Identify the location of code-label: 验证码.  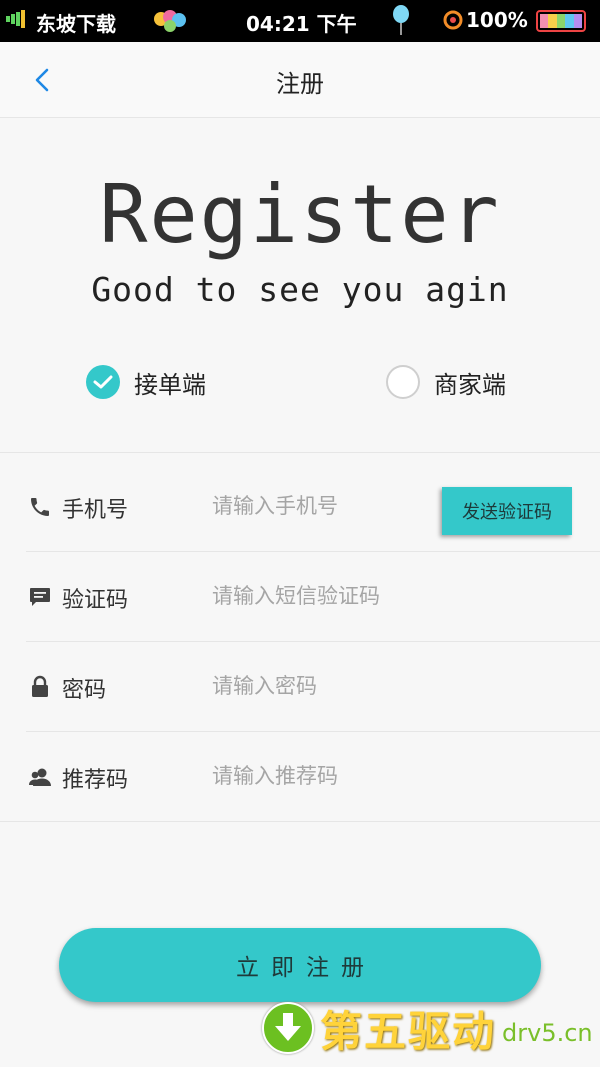
(95, 600).